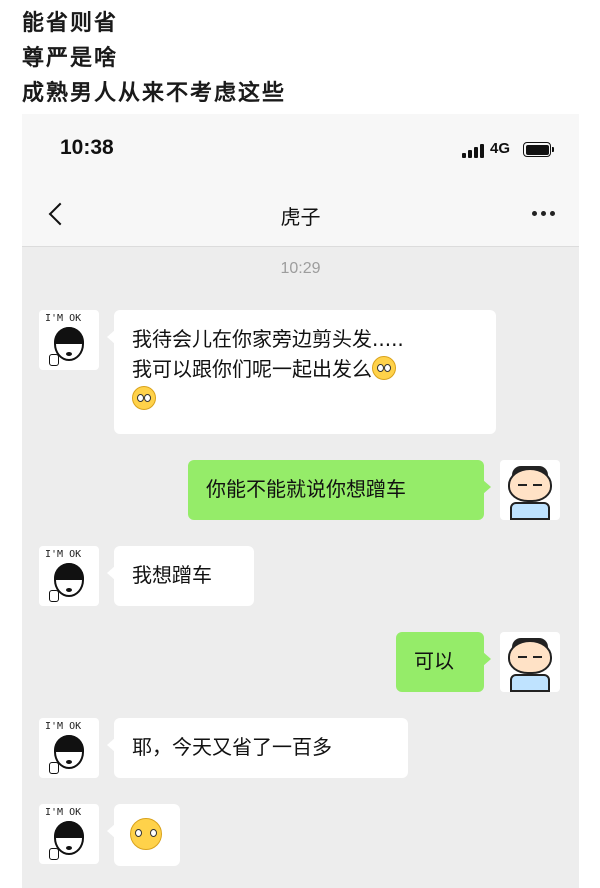  What do you see at coordinates (306, 489) in the screenshot?
I see `message-text: 你能不能就说你想蹭车` at bounding box center [306, 489].